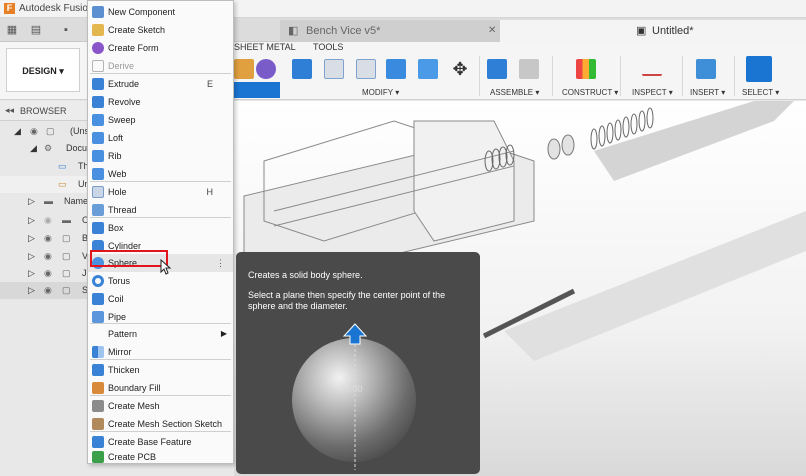  I want to click on menu-item-label: Create Sketch, so click(137, 30).